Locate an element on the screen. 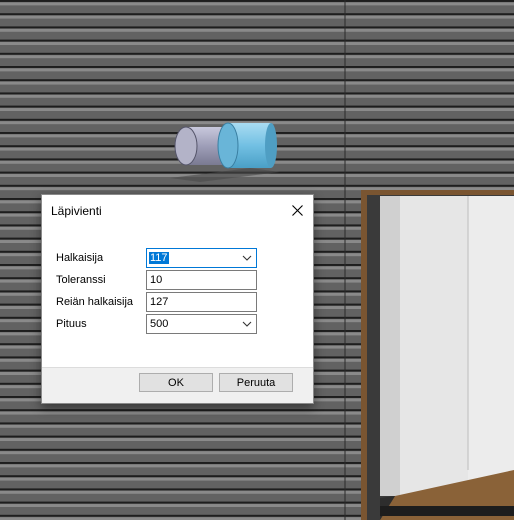 The width and height of the screenshot is (514, 520). row-pituus: Pituus 500 is located at coordinates (177, 325).